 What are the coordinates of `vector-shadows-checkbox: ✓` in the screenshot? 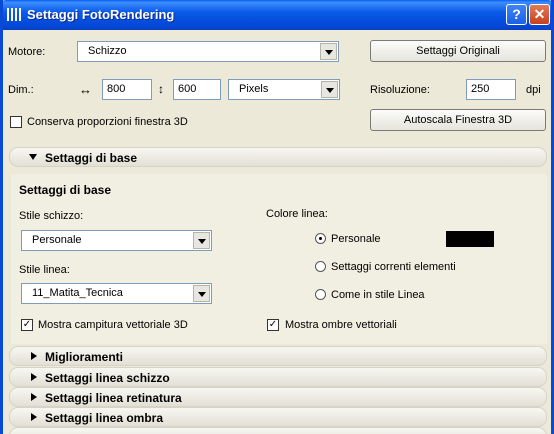 It's located at (273, 325).